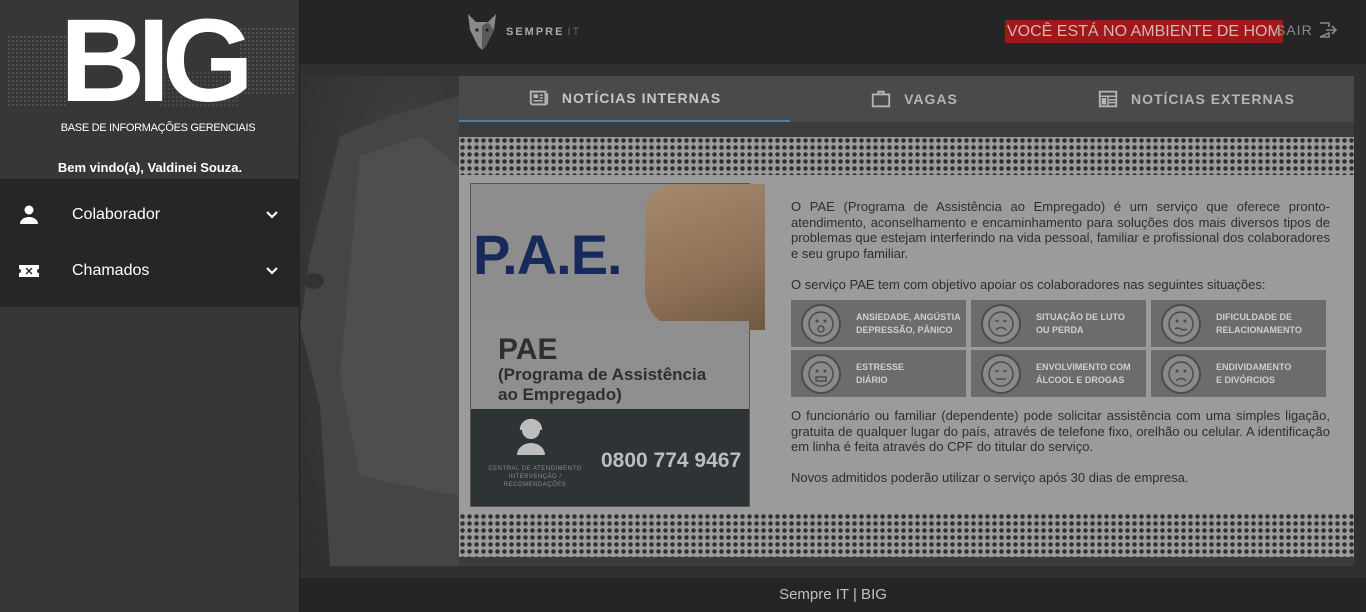 The image size is (1366, 612). Describe the element at coordinates (1001, 373) in the screenshot. I see `sick-face-icon` at that location.